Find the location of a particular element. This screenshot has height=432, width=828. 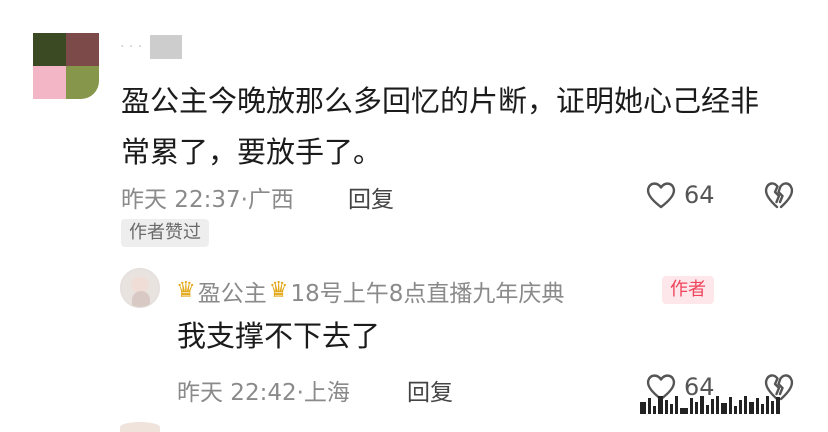

next-reply-avatar is located at coordinates (140, 427).